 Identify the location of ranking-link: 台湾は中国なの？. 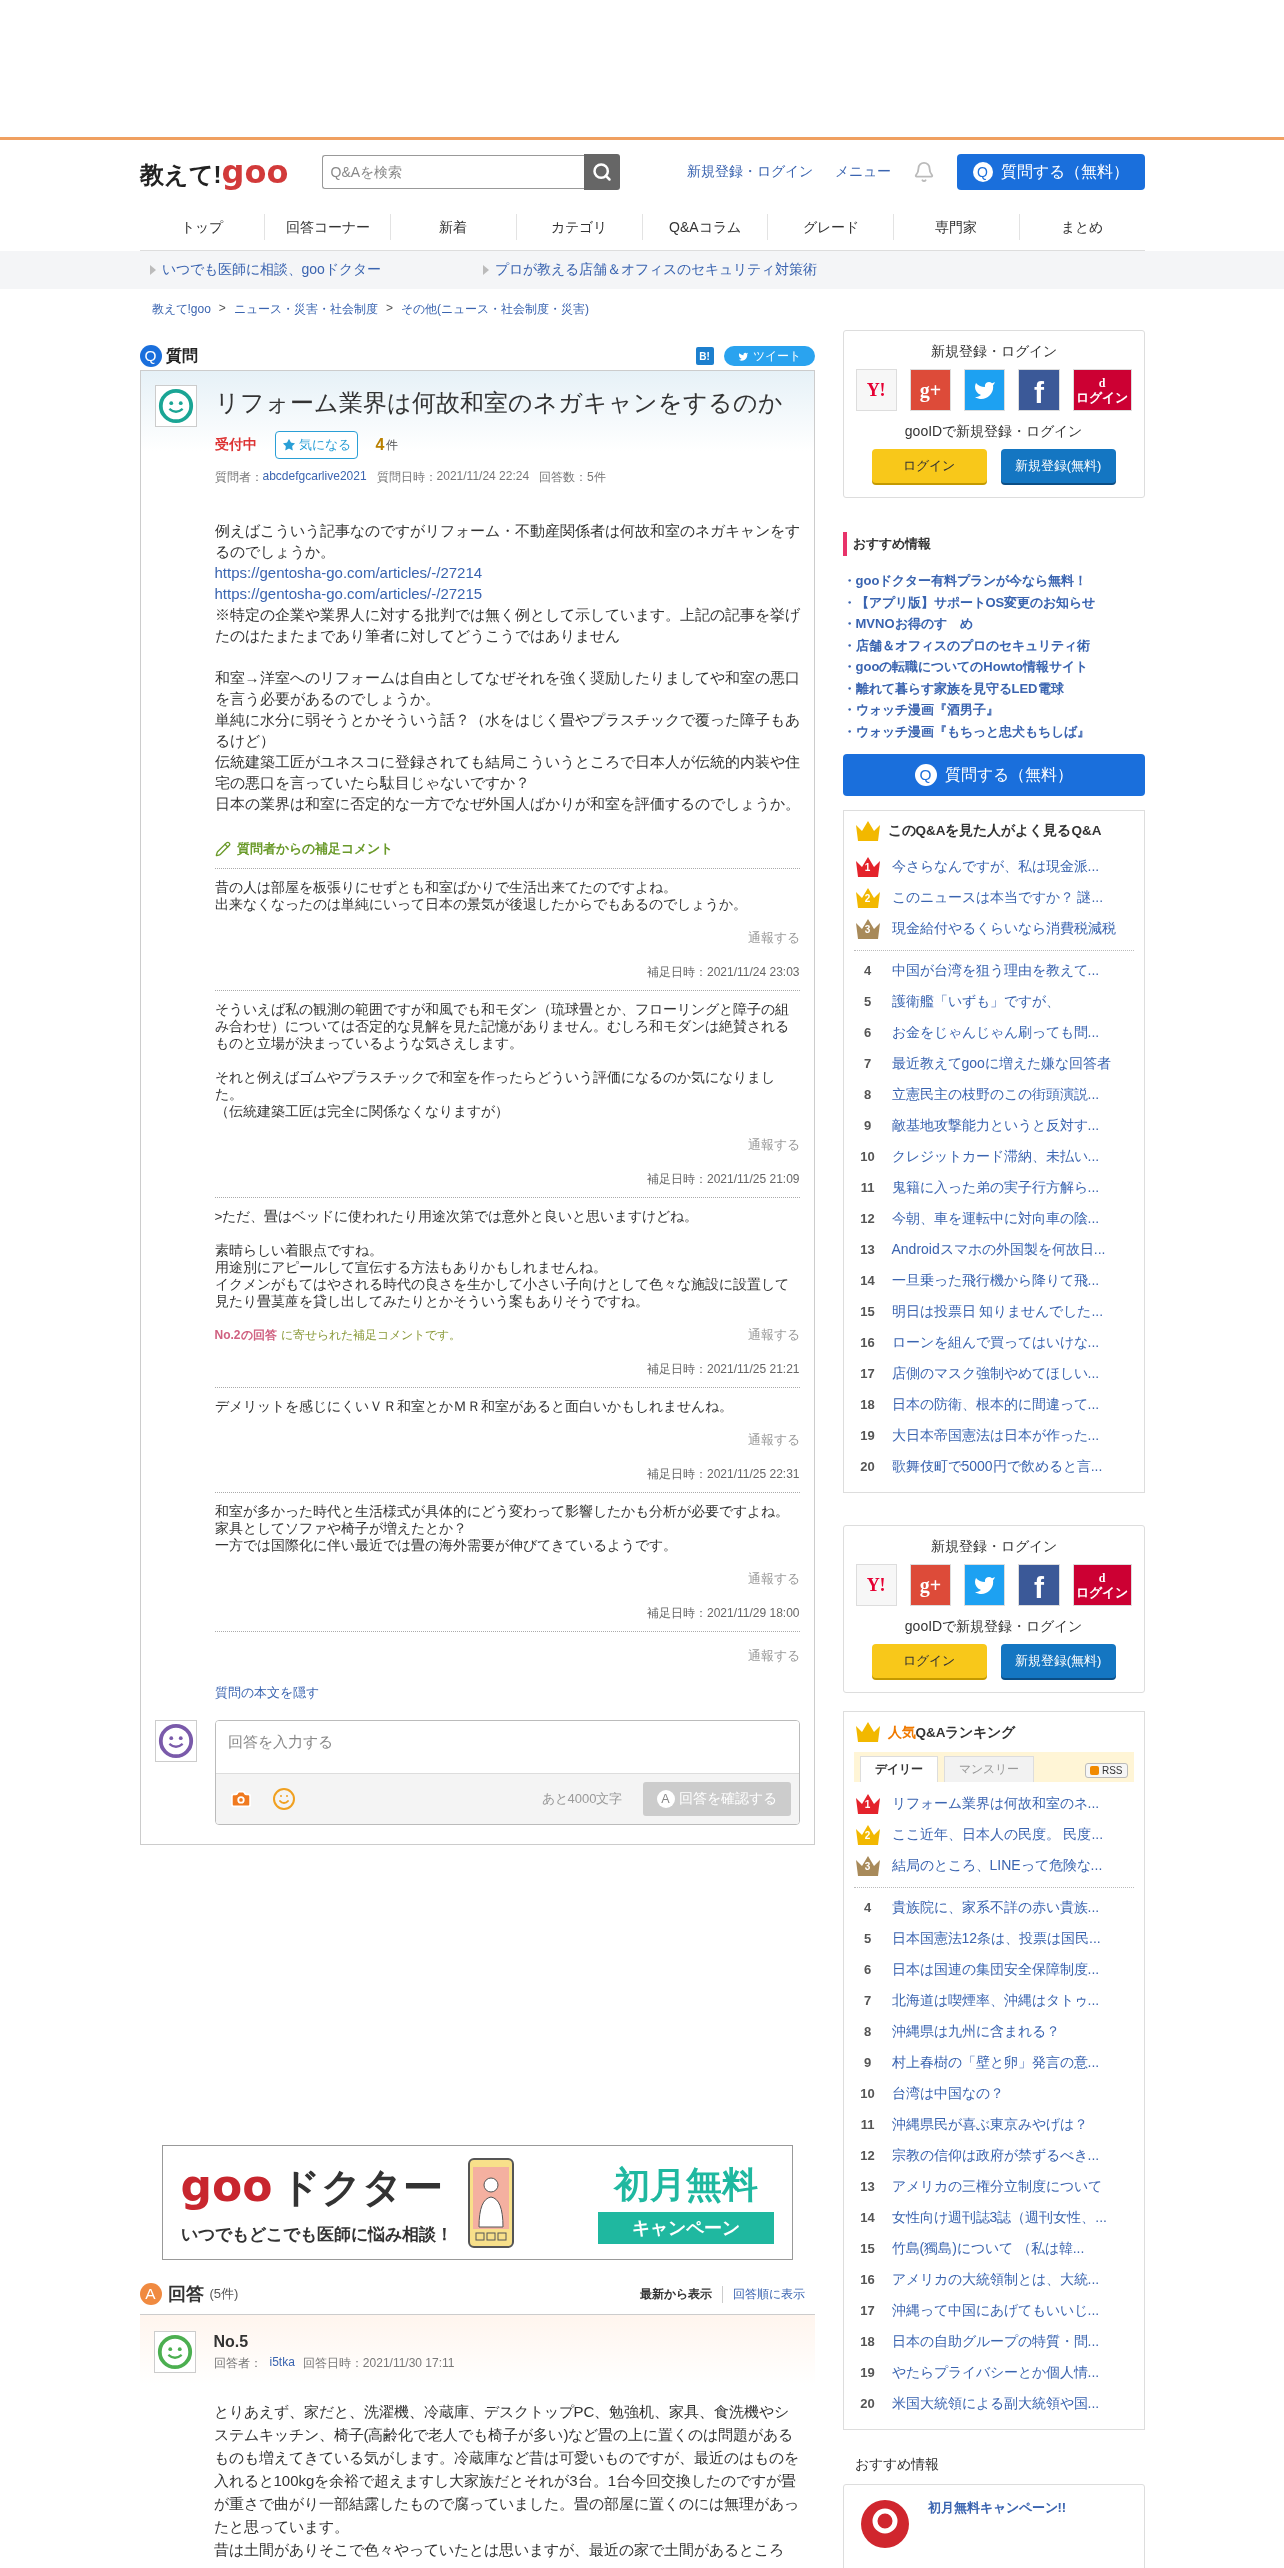
(947, 2093).